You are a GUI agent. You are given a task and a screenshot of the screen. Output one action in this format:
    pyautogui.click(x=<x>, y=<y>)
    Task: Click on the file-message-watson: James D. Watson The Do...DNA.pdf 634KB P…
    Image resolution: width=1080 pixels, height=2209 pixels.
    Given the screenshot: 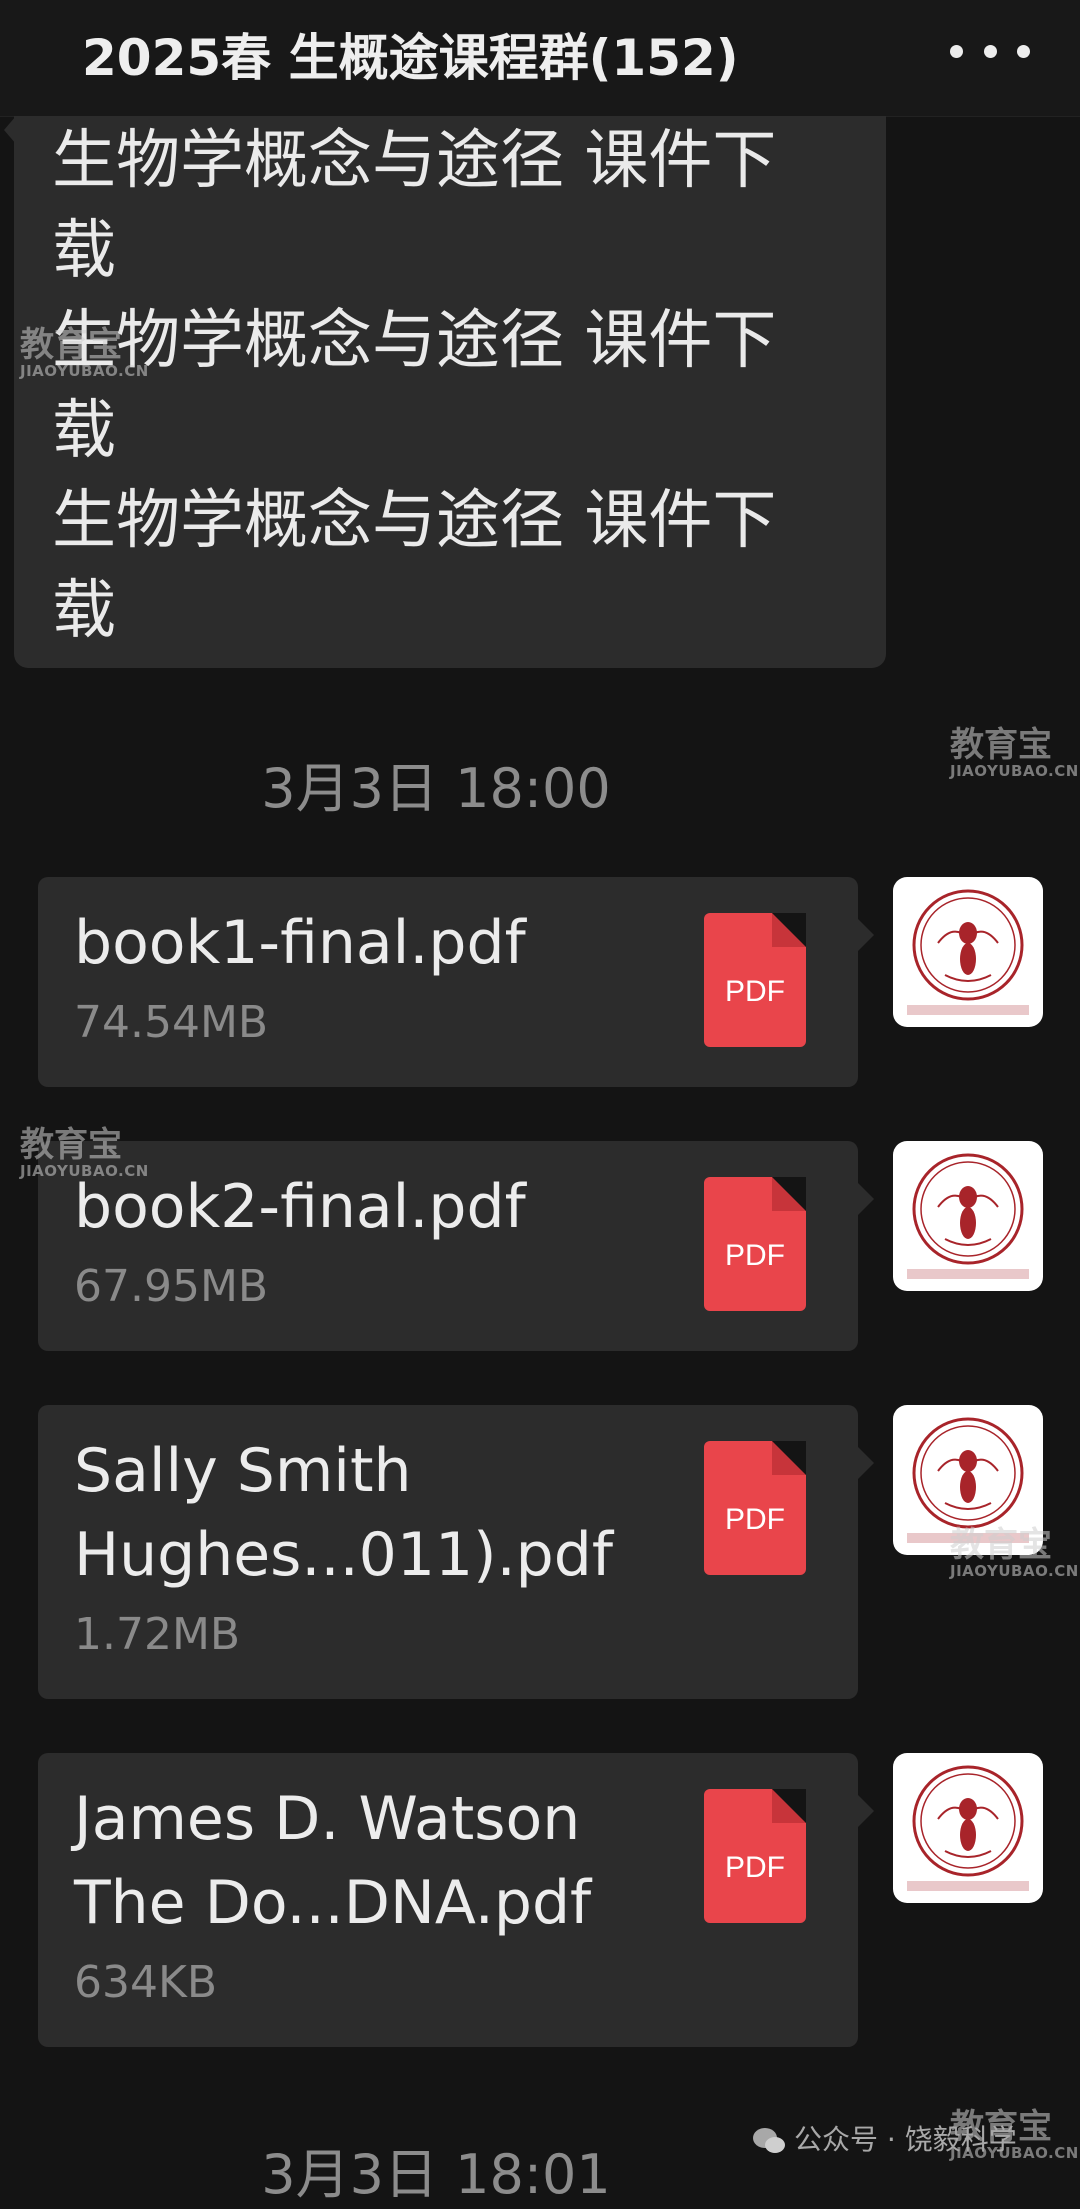 What is the action you would take?
    pyautogui.click(x=456, y=1900)
    